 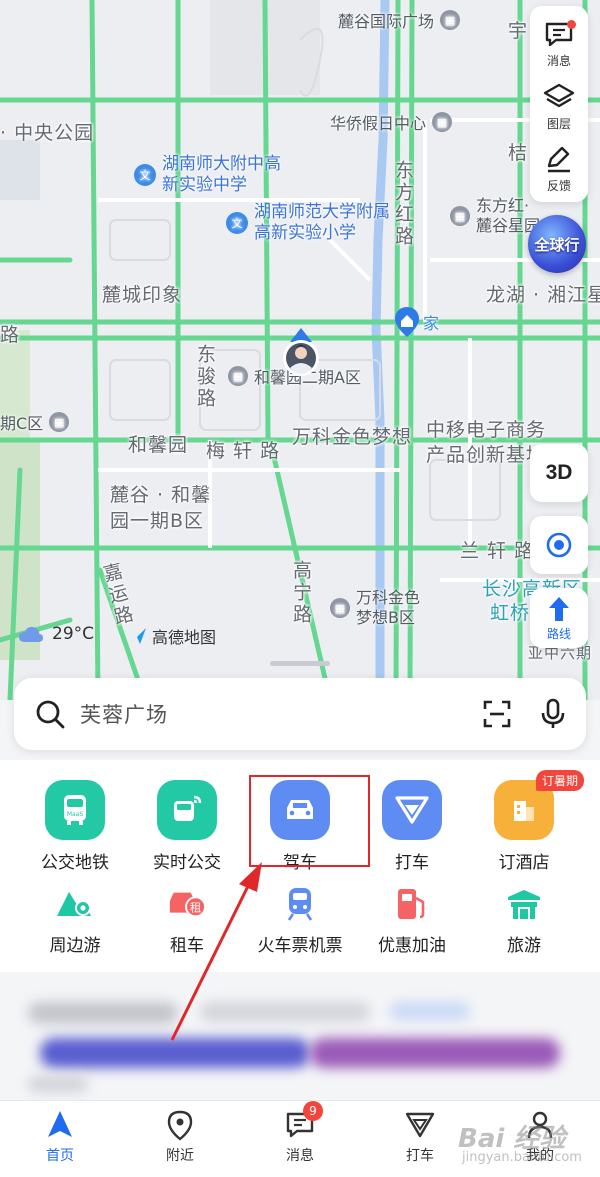 What do you see at coordinates (497, 714) in the screenshot?
I see `scan-icon` at bounding box center [497, 714].